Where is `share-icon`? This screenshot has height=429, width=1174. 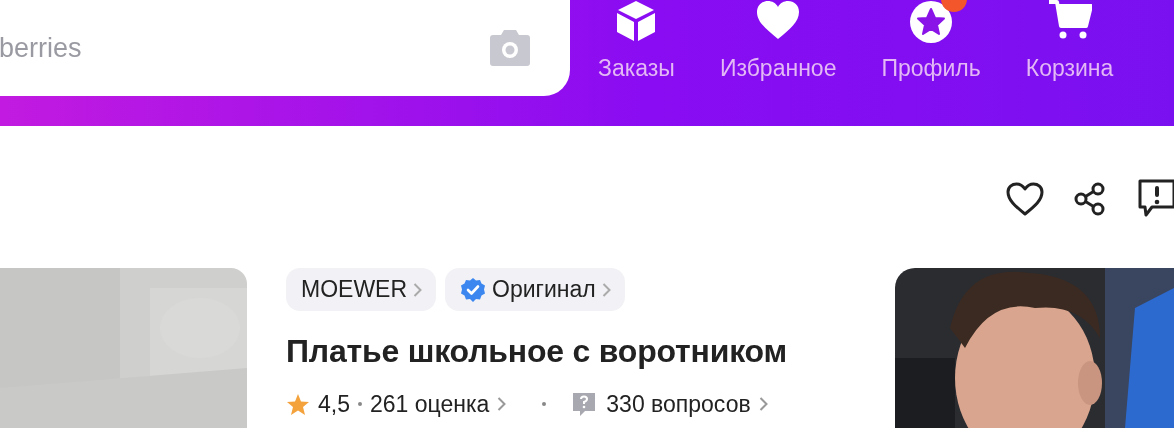 share-icon is located at coordinates (1090, 199).